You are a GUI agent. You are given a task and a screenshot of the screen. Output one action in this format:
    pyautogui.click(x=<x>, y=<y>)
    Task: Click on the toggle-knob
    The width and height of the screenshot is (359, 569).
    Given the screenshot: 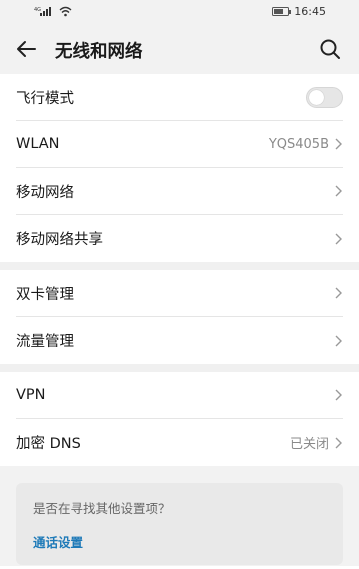 What is the action you would take?
    pyautogui.click(x=316, y=97)
    